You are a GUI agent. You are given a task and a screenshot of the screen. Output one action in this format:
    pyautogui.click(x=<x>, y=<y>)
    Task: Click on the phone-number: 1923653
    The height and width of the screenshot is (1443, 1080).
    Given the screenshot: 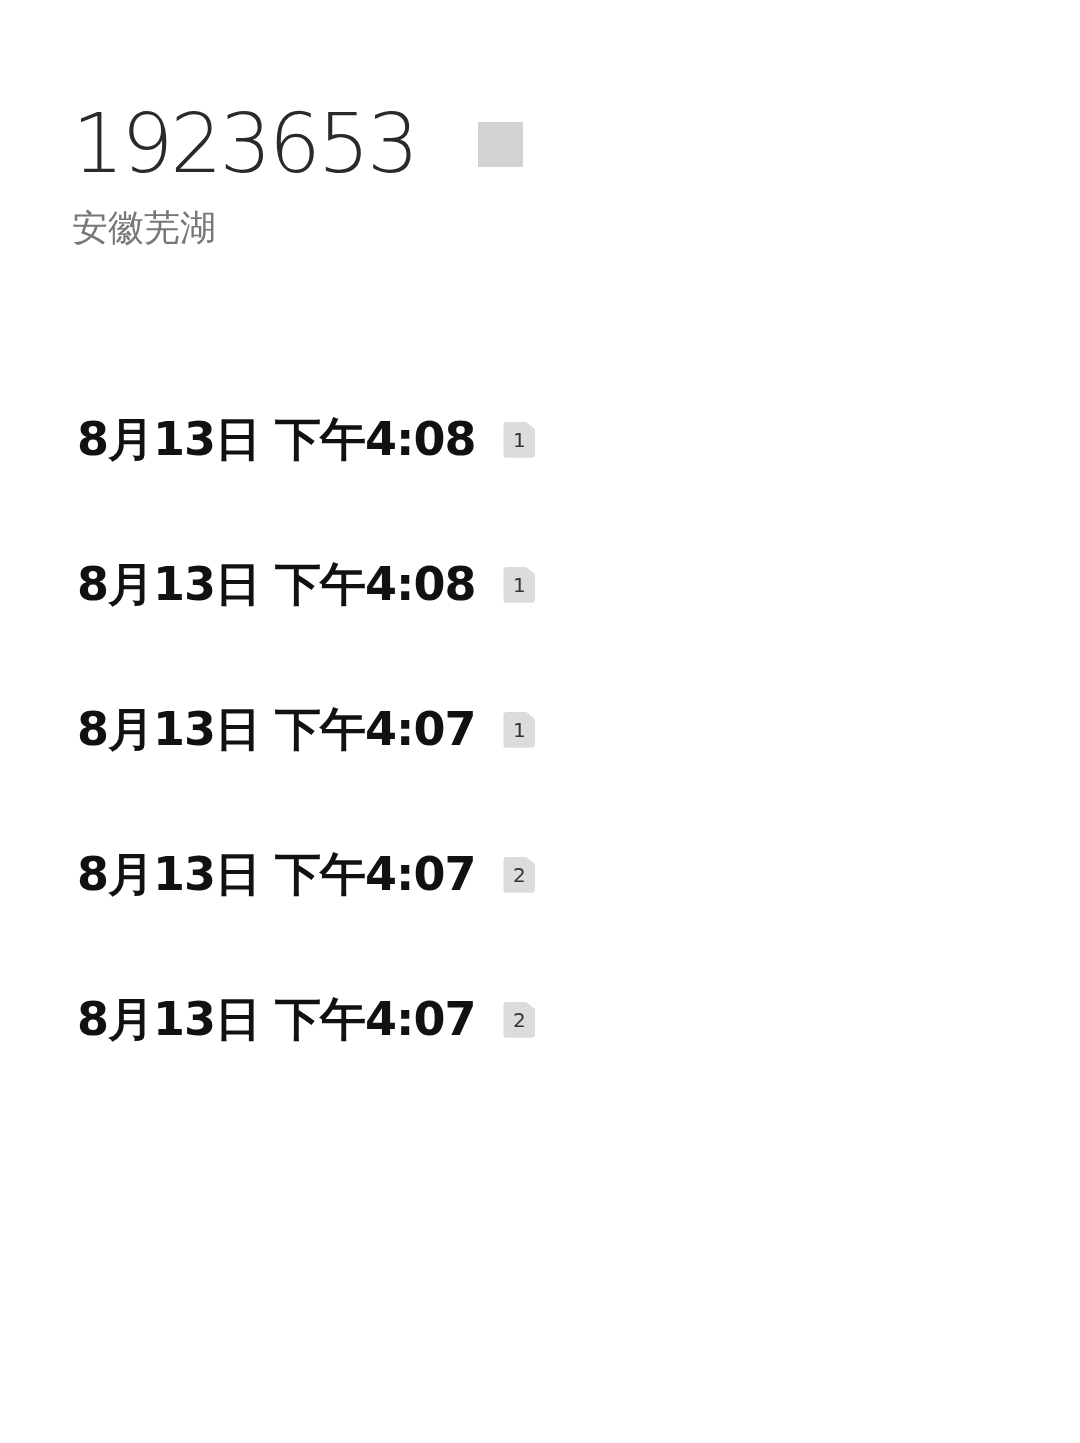 What is the action you would take?
    pyautogui.click(x=244, y=144)
    